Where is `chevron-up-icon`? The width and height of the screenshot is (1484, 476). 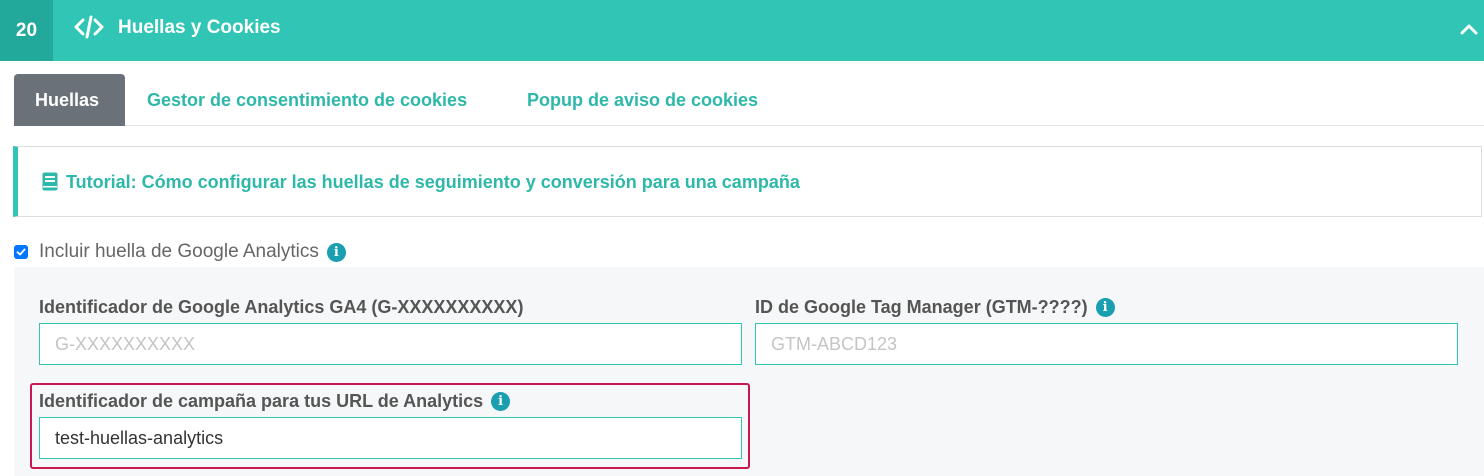
chevron-up-icon is located at coordinates (1469, 29).